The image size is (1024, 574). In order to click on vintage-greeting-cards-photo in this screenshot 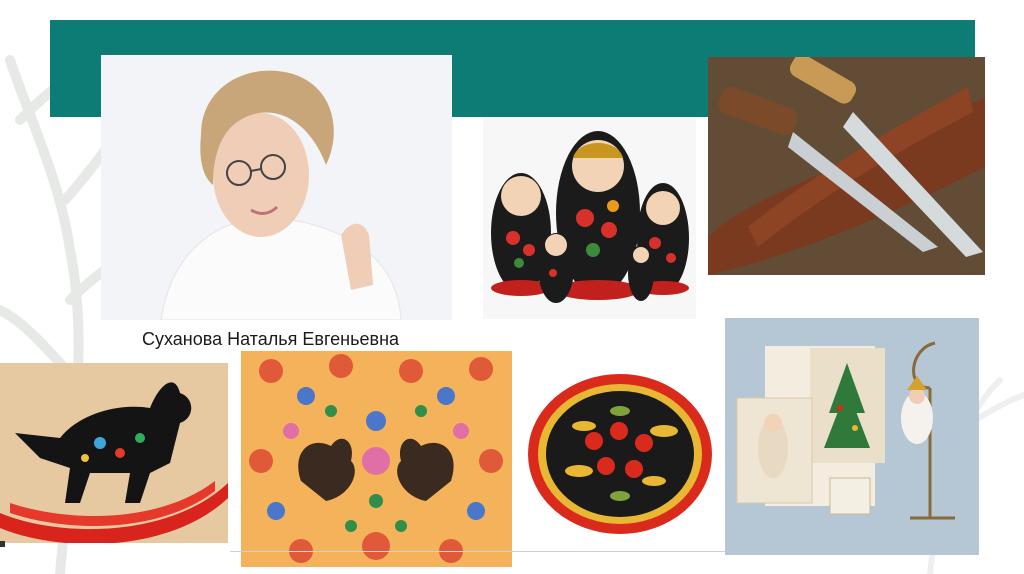, I will do `click(852, 436)`.